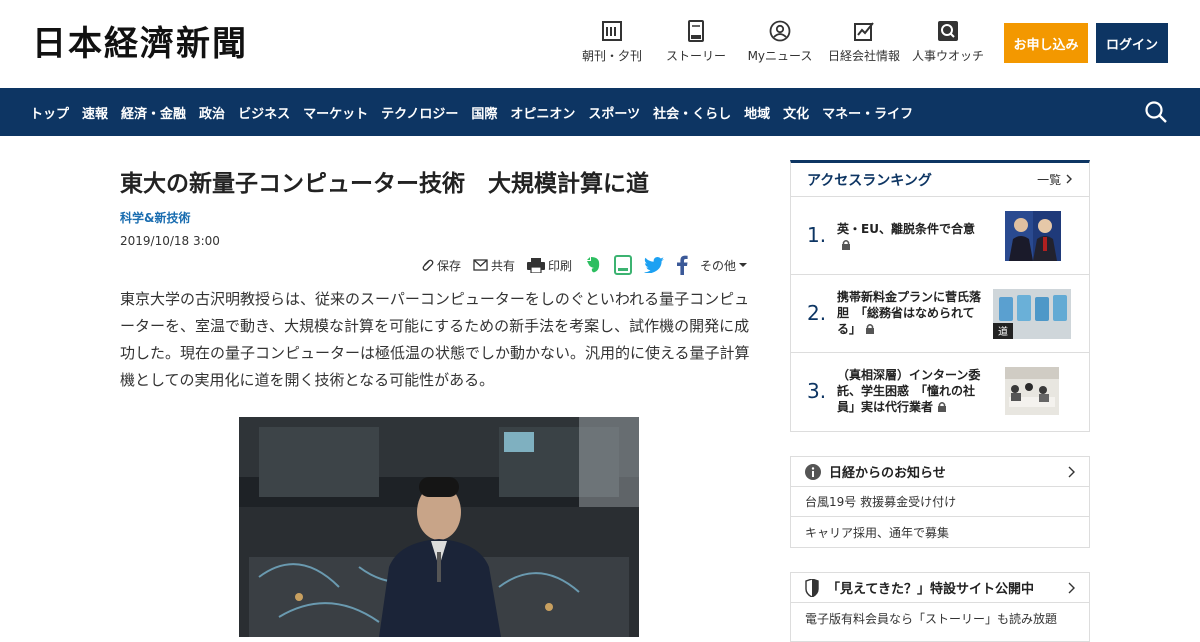  I want to click on more-share-label: その他, so click(718, 265).